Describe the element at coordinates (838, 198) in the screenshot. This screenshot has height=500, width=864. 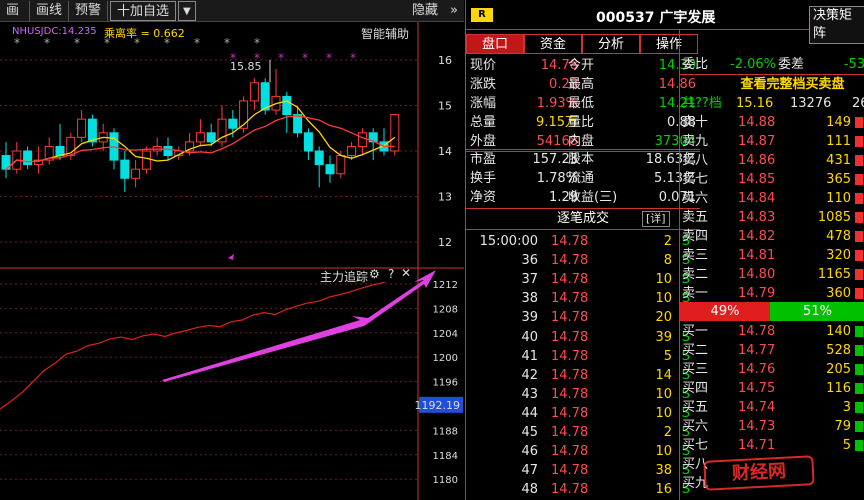
I see `ask-volume: 110` at that location.